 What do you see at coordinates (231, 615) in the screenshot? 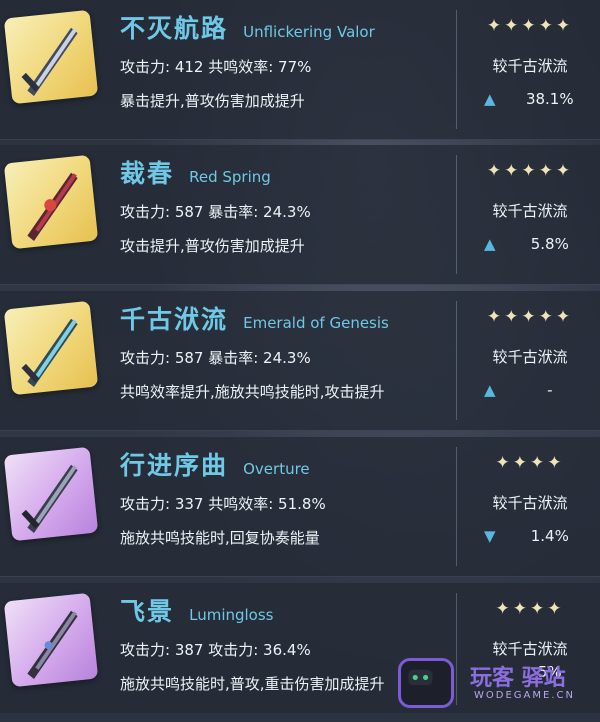
I see `weapon-name-en: Lumingloss` at bounding box center [231, 615].